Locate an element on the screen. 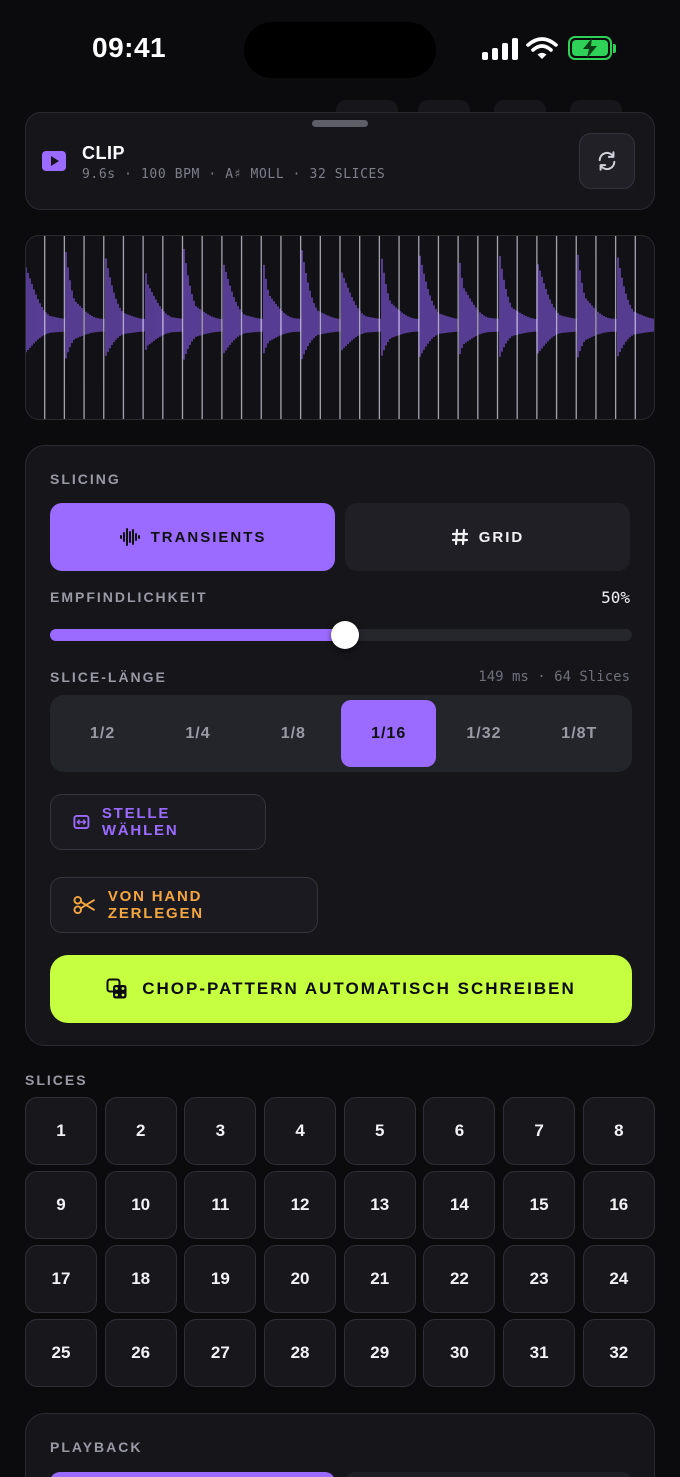 This screenshot has width=680, height=1477. dynamic-island is located at coordinates (340, 50).